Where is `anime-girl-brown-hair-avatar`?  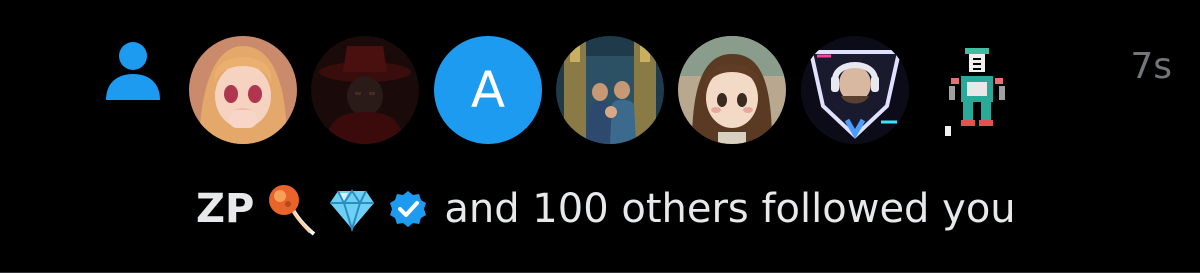
anime-girl-brown-hair-avatar is located at coordinates (732, 90).